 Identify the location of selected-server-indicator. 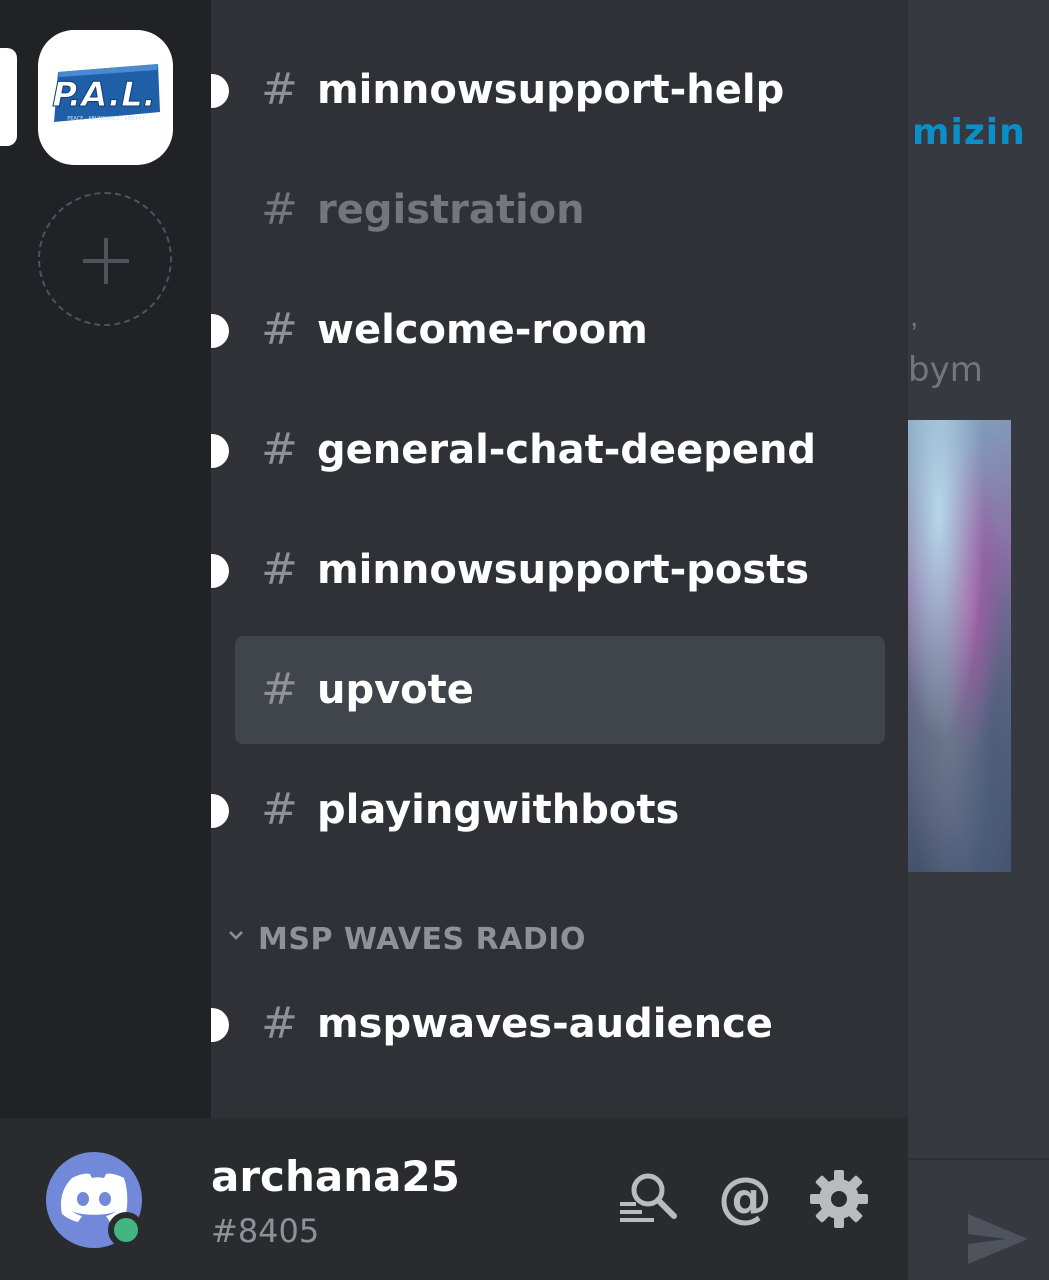
(8, 97).